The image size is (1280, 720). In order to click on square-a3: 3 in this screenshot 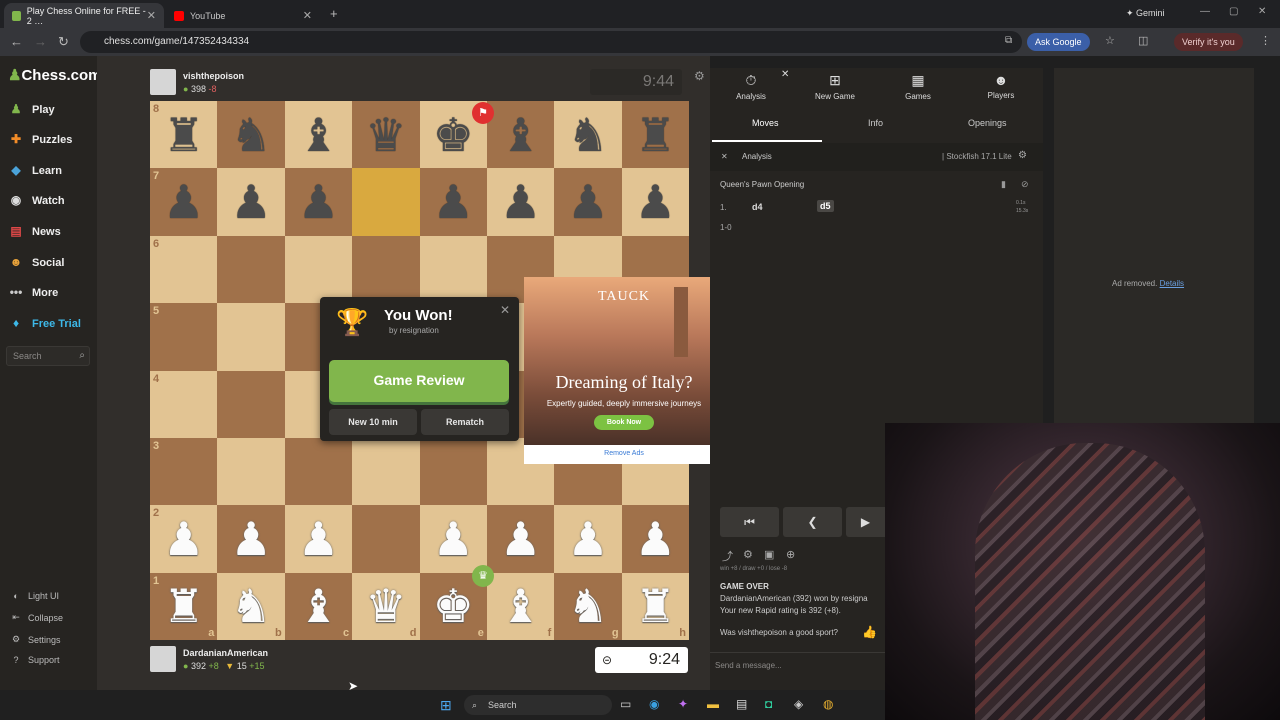, I will do `click(184, 471)`.